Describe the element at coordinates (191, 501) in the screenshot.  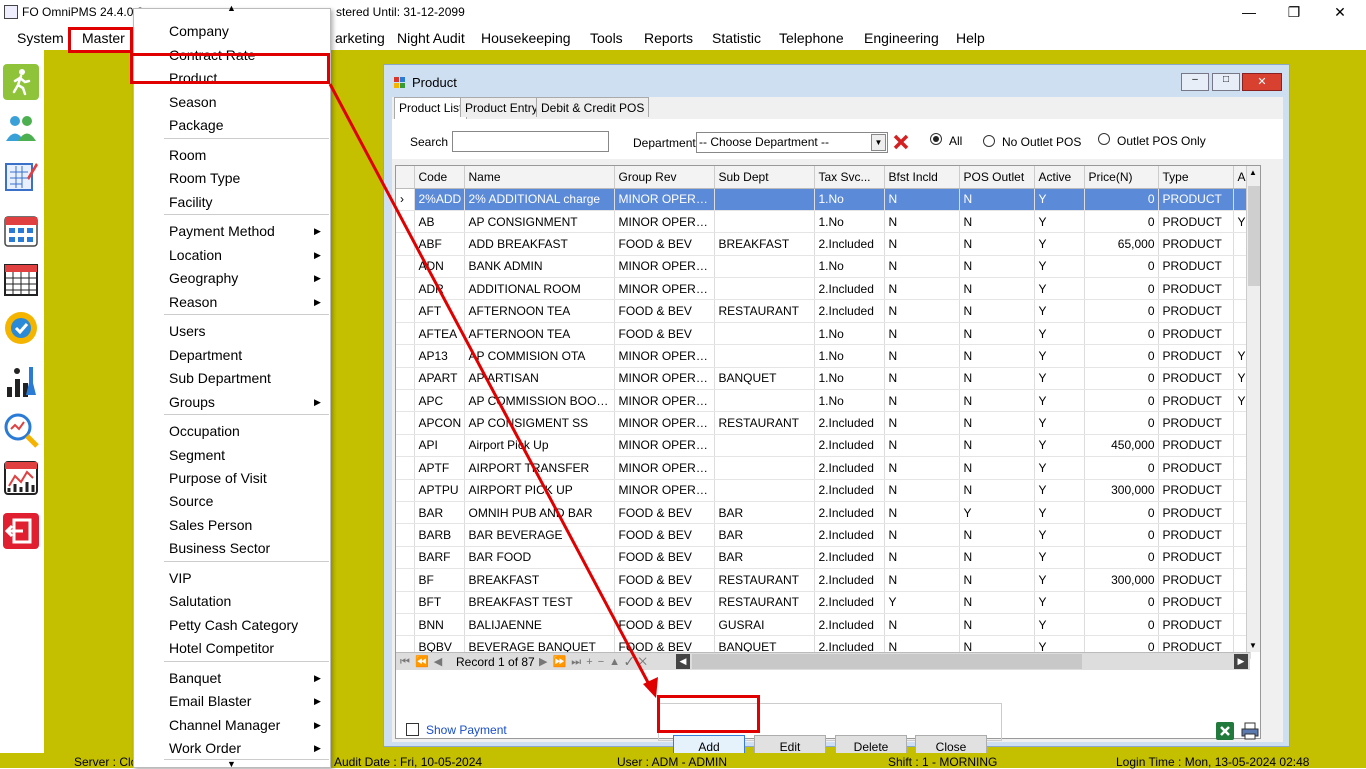
I see `menu-item-source: Source` at that location.